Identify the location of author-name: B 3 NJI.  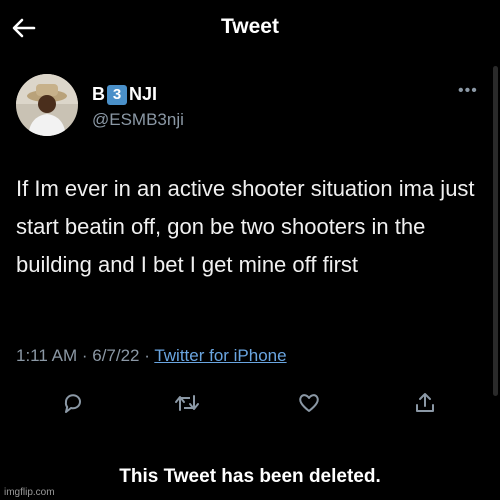
(124, 94).